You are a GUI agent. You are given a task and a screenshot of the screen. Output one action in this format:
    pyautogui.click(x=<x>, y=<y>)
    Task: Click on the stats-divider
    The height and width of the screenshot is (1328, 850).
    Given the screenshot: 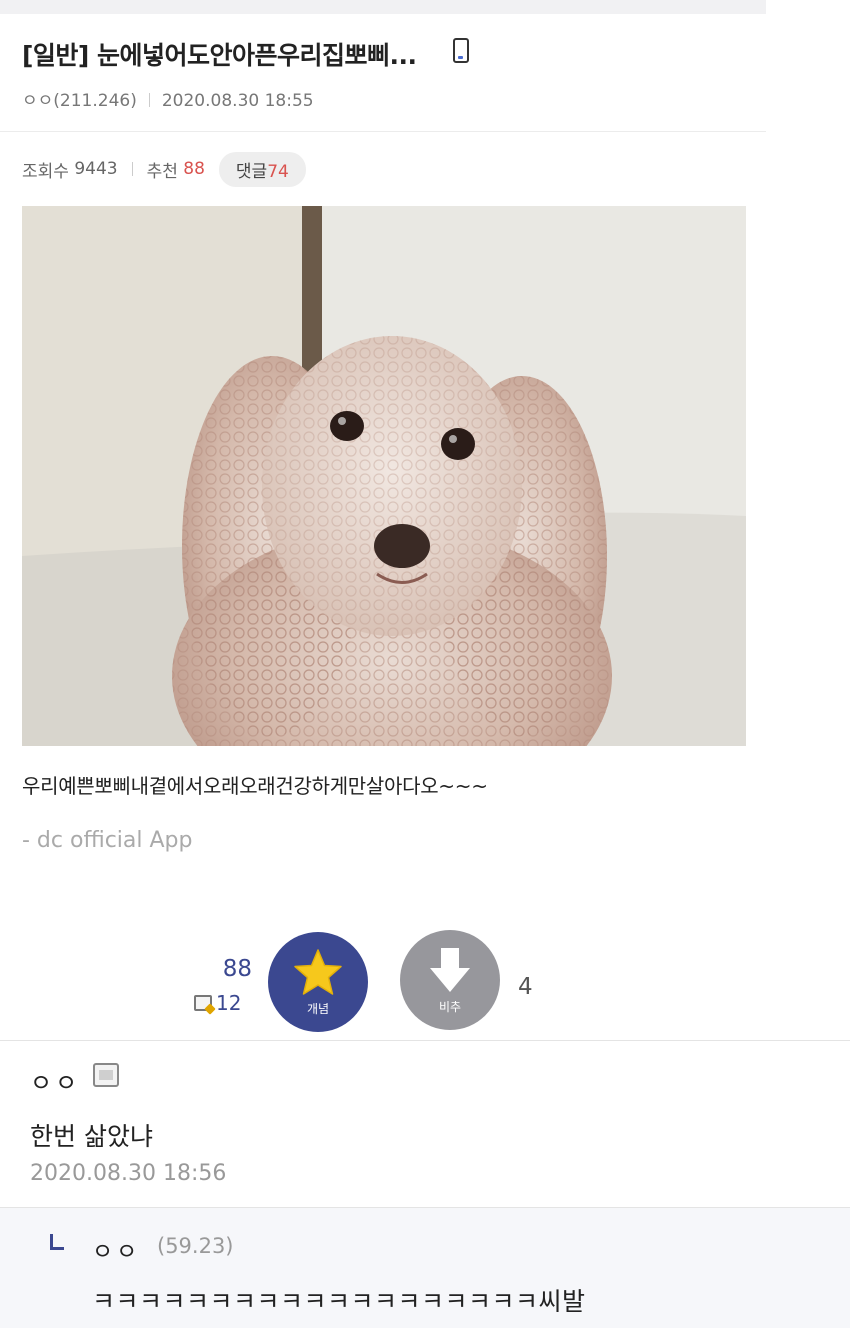 What is the action you would take?
    pyautogui.click(x=132, y=169)
    